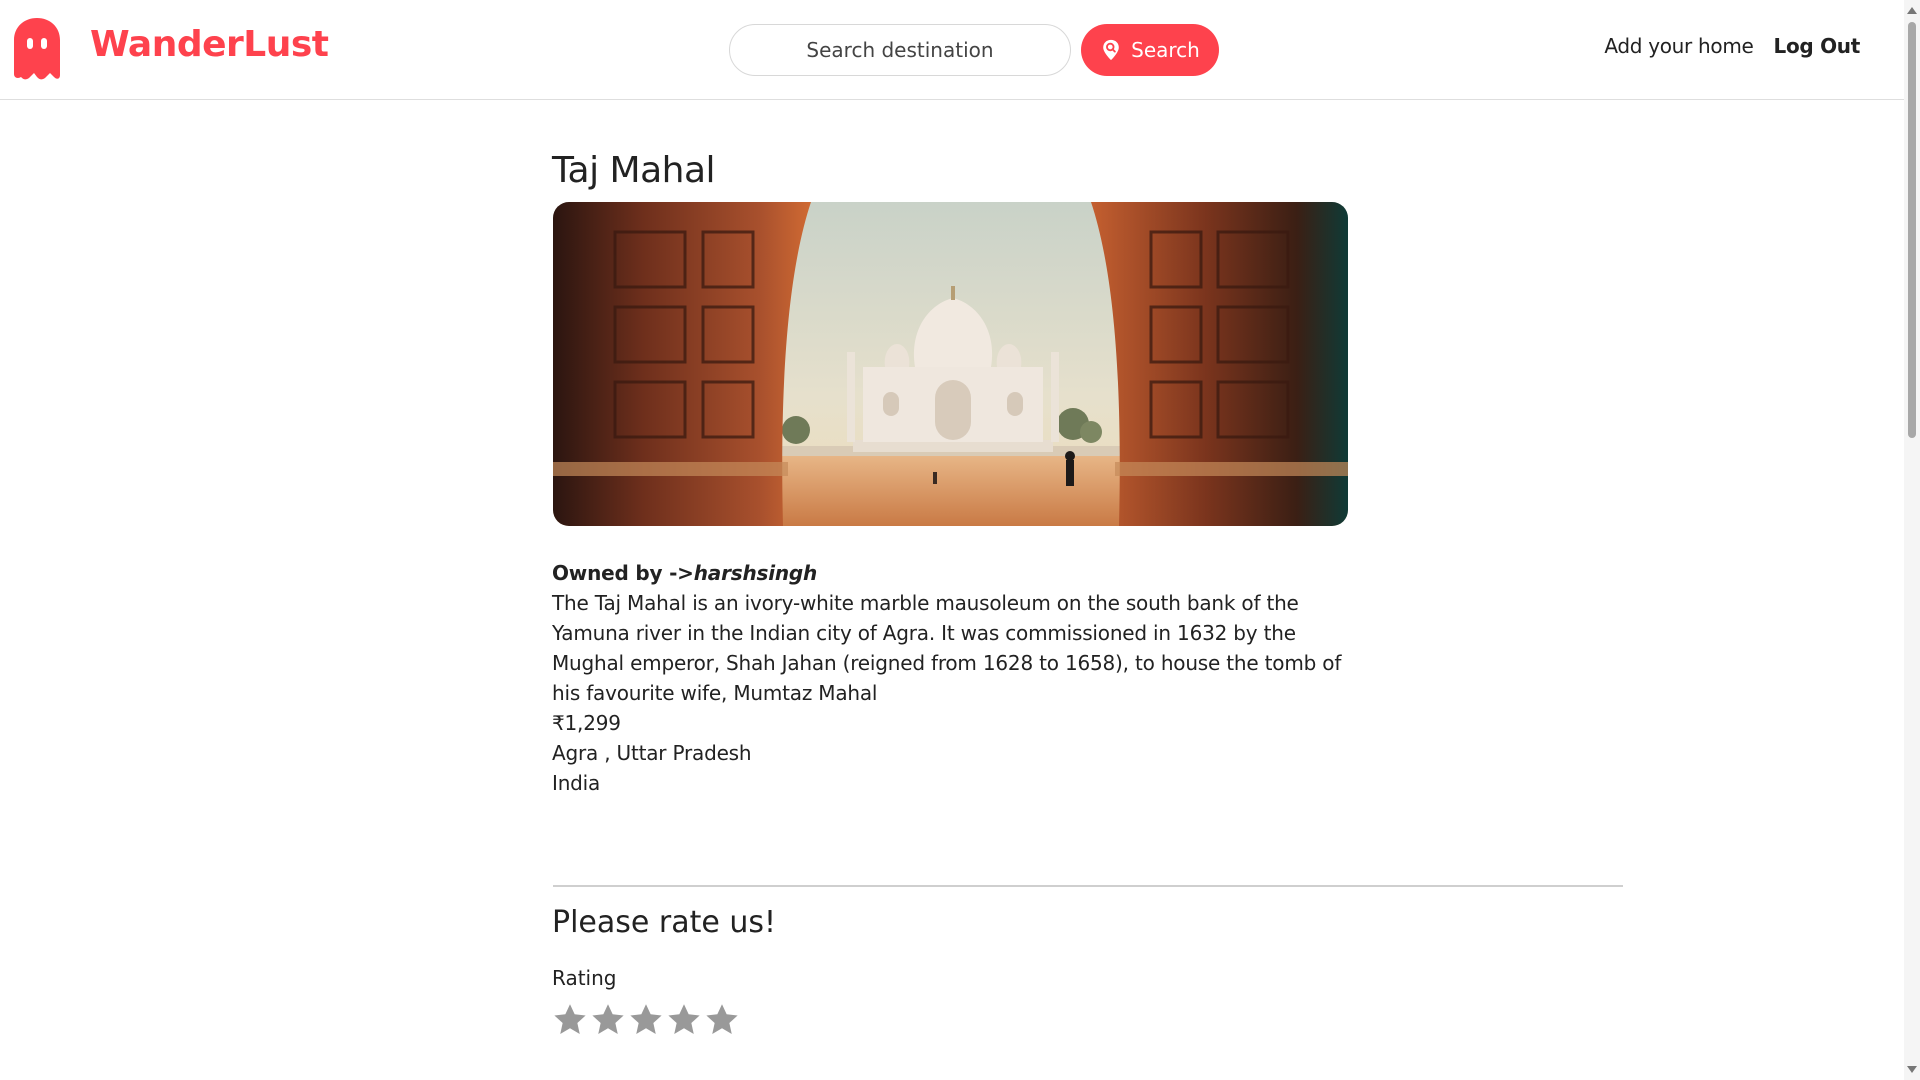  What do you see at coordinates (755, 573) in the screenshot?
I see `owner-name: harshsingh` at bounding box center [755, 573].